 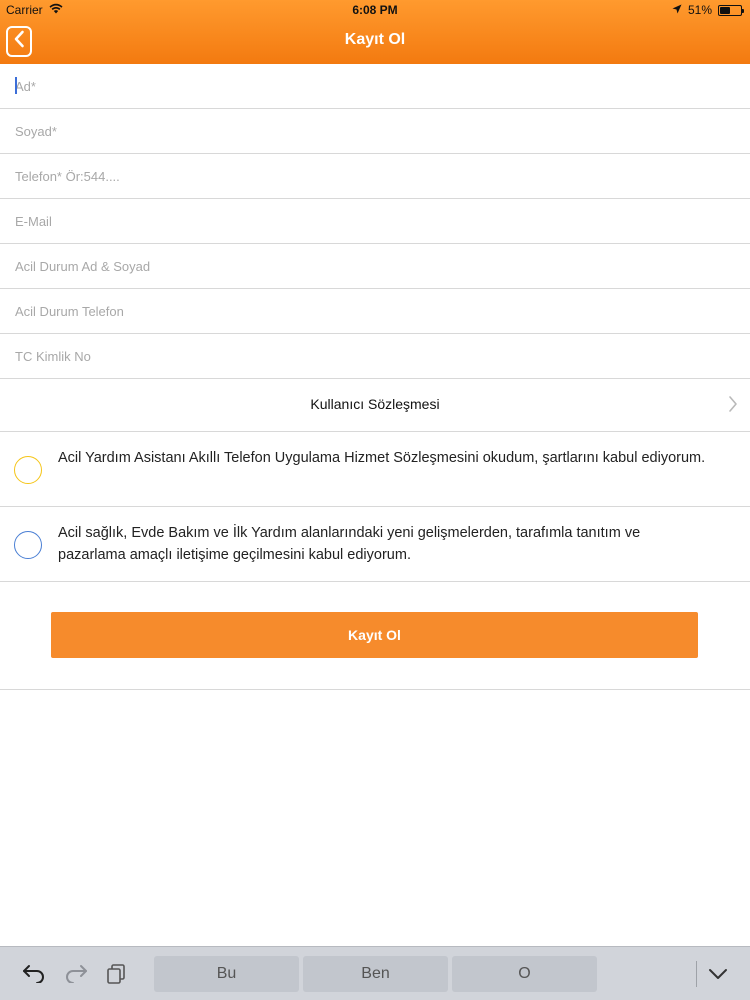 I want to click on paste-icon, so click(x=117, y=976).